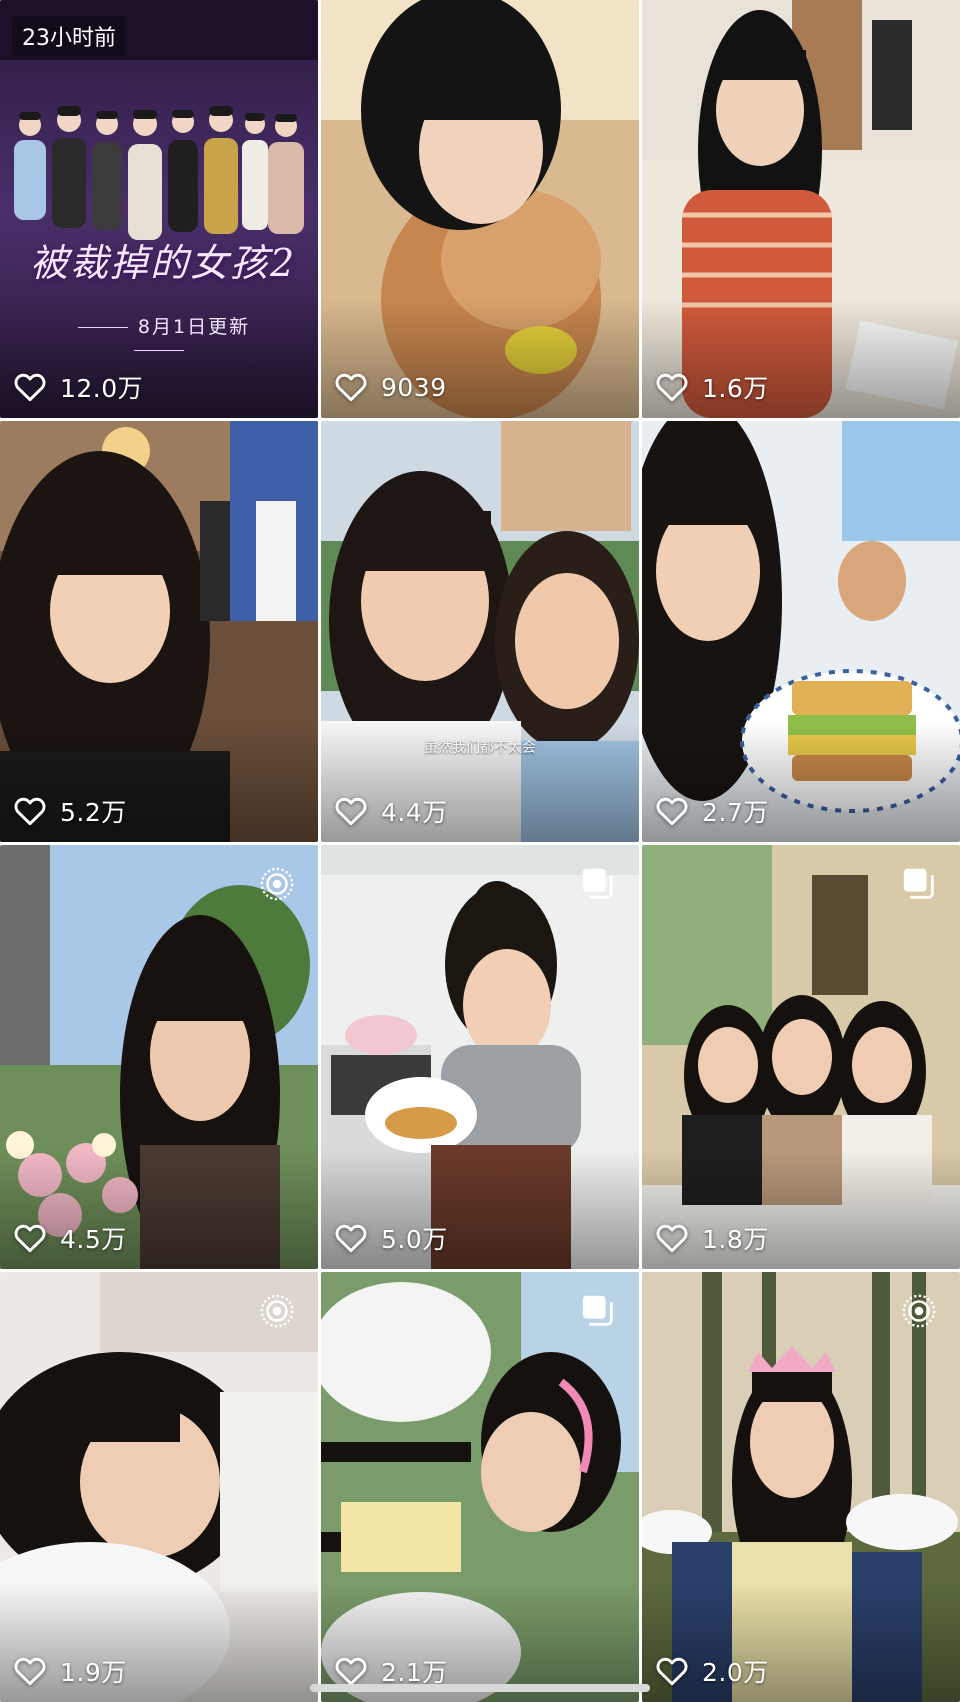  What do you see at coordinates (735, 1239) in the screenshot?
I see `like-count-value: 1.8万` at bounding box center [735, 1239].